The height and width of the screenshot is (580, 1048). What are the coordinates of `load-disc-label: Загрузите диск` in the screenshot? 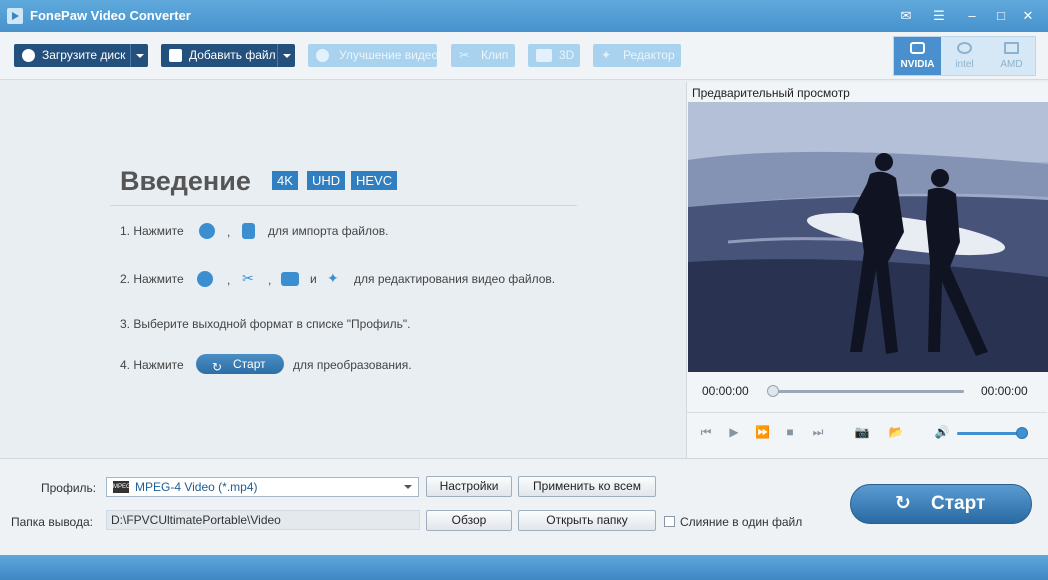 It's located at (84, 55).